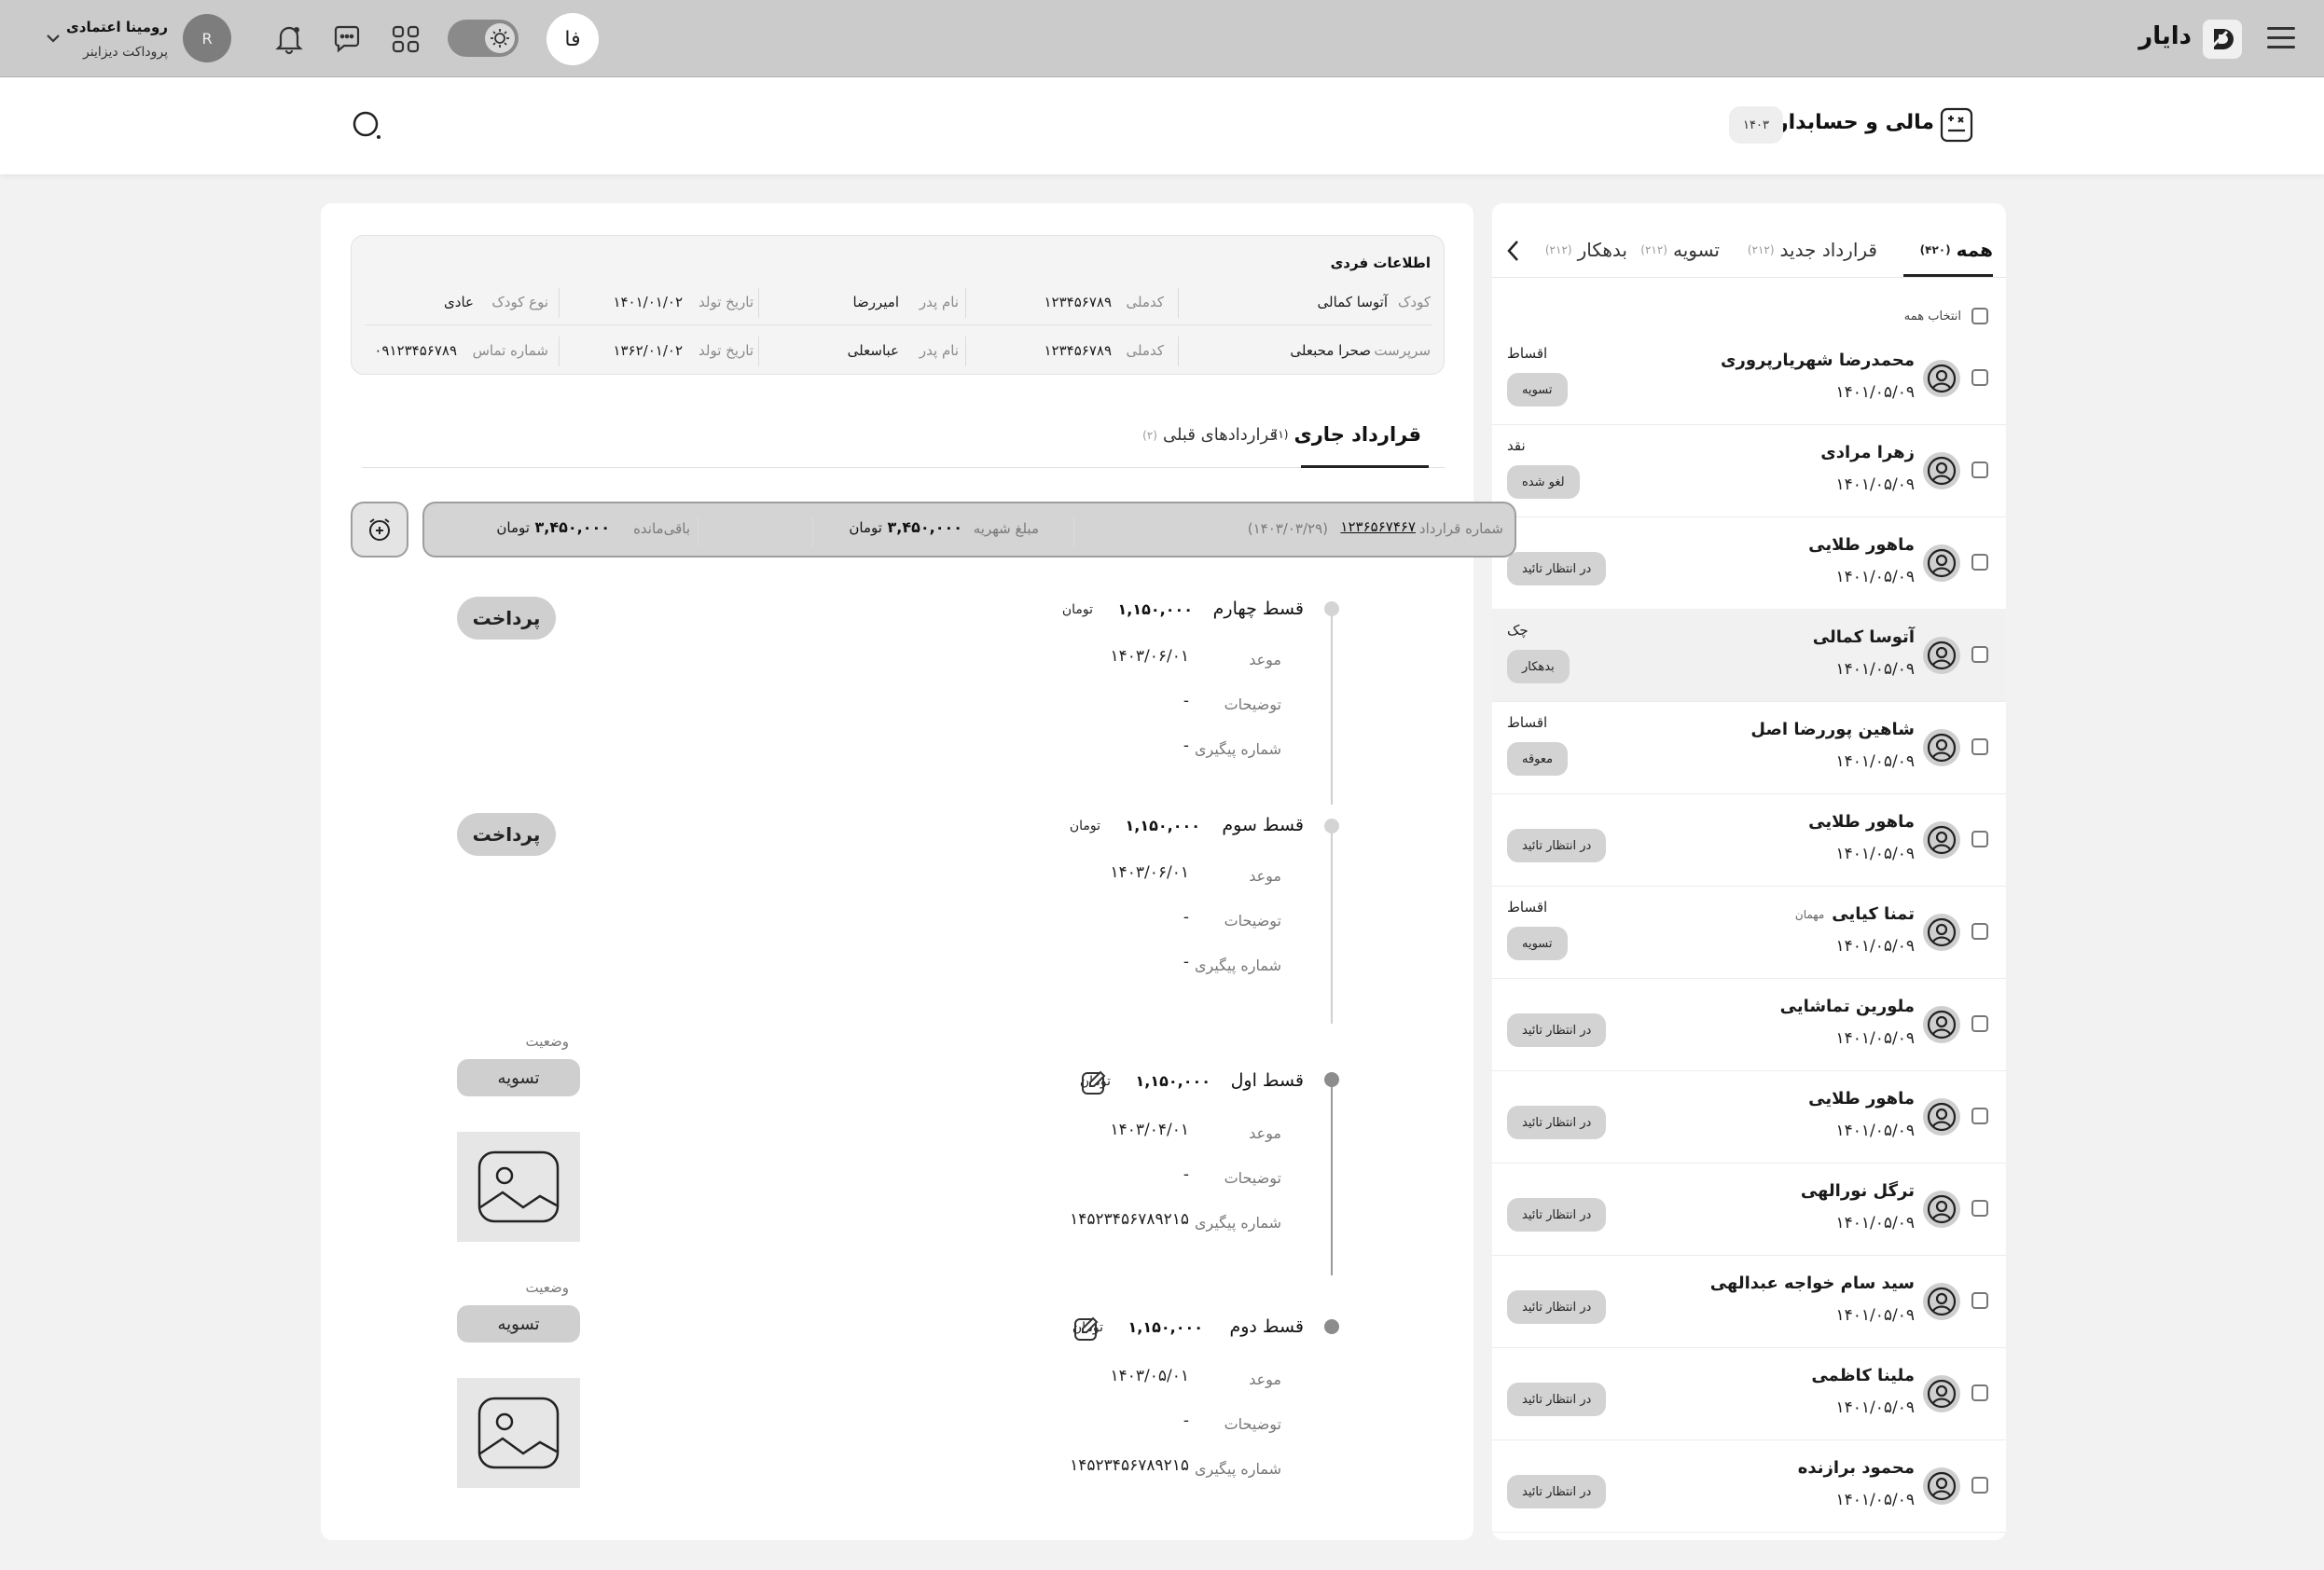  What do you see at coordinates (1586, 250) in the screenshot?
I see `tab-debtor: بدهکار (۲۱۲)` at bounding box center [1586, 250].